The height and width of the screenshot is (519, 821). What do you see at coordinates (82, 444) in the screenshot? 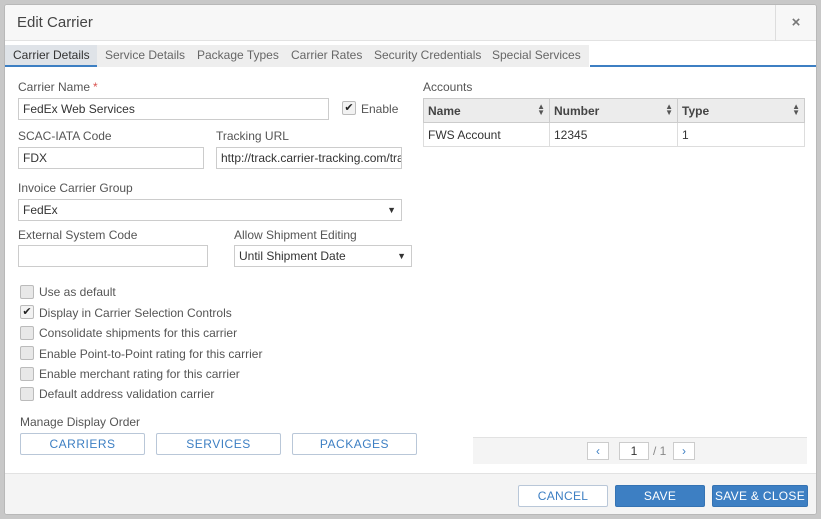
I see `carriers-order-button: CARRIERS` at bounding box center [82, 444].